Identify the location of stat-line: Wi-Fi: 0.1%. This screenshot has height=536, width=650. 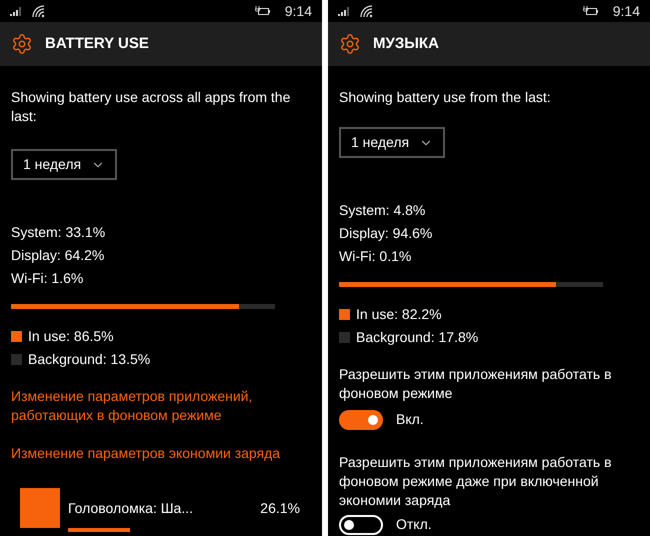
(375, 256).